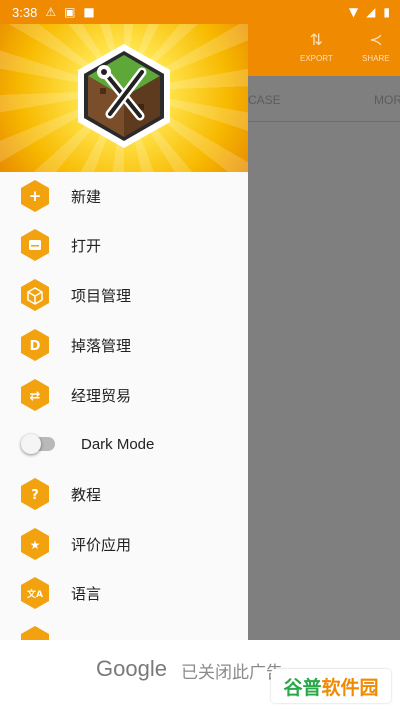  What do you see at coordinates (89, 12) in the screenshot?
I see `app-notification-icon: ■` at bounding box center [89, 12].